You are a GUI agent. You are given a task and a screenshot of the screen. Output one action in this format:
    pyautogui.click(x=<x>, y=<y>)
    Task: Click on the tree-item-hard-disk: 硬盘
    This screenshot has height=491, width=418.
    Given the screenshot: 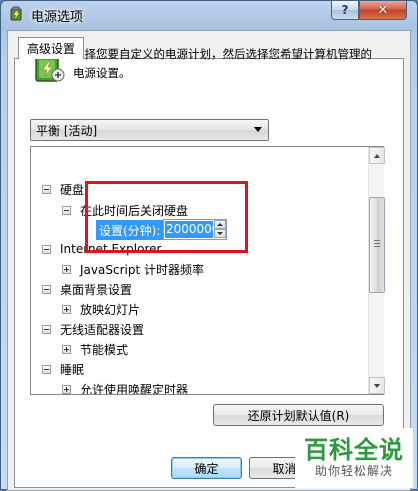 What is the action you would take?
    pyautogui.click(x=63, y=189)
    